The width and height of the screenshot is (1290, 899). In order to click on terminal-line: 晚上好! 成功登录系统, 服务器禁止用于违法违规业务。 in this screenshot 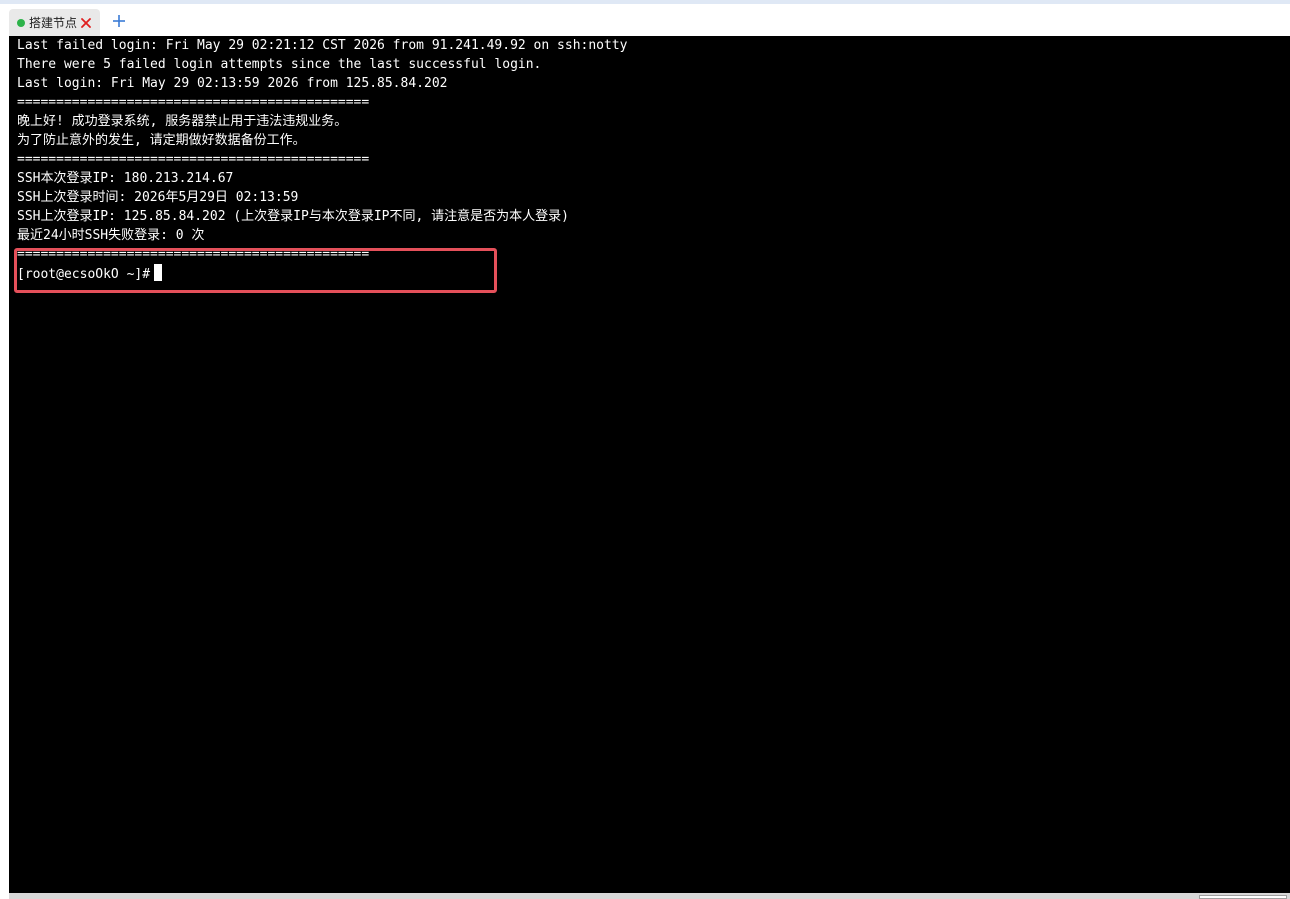, I will do `click(182, 121)`.